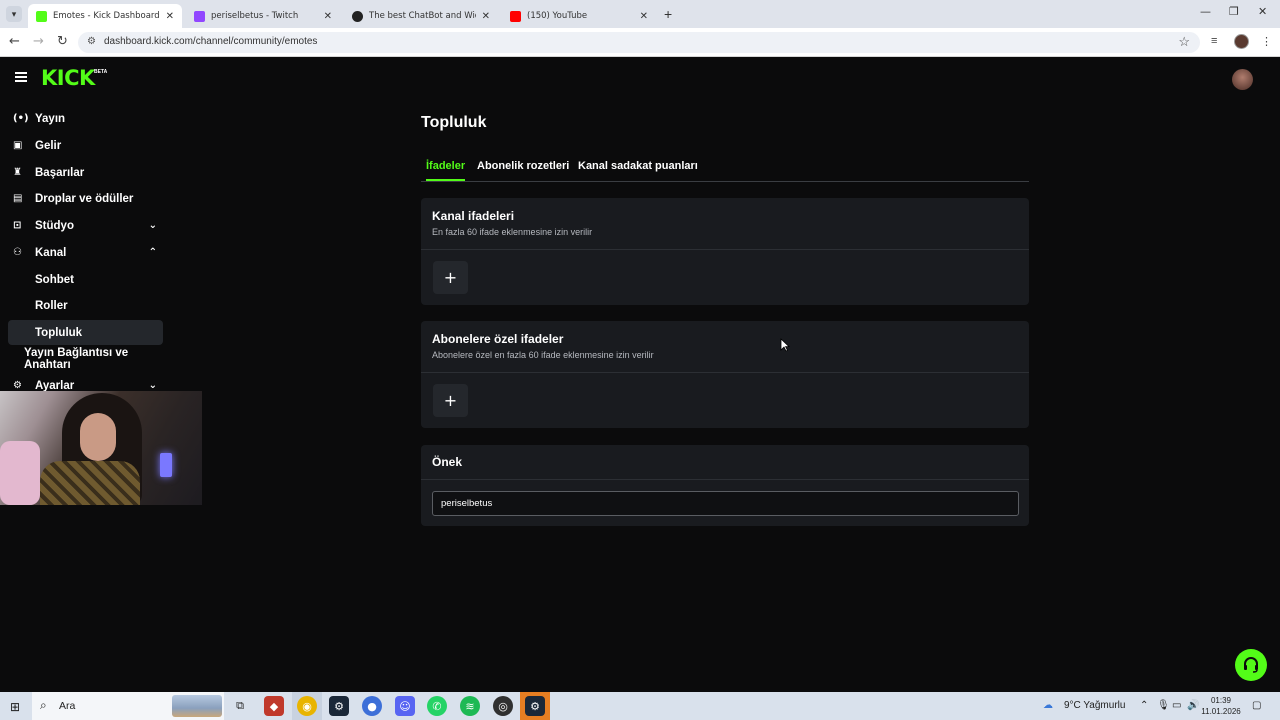 The width and height of the screenshot is (1280, 720). I want to click on add-channel-emote-button: +, so click(450, 277).